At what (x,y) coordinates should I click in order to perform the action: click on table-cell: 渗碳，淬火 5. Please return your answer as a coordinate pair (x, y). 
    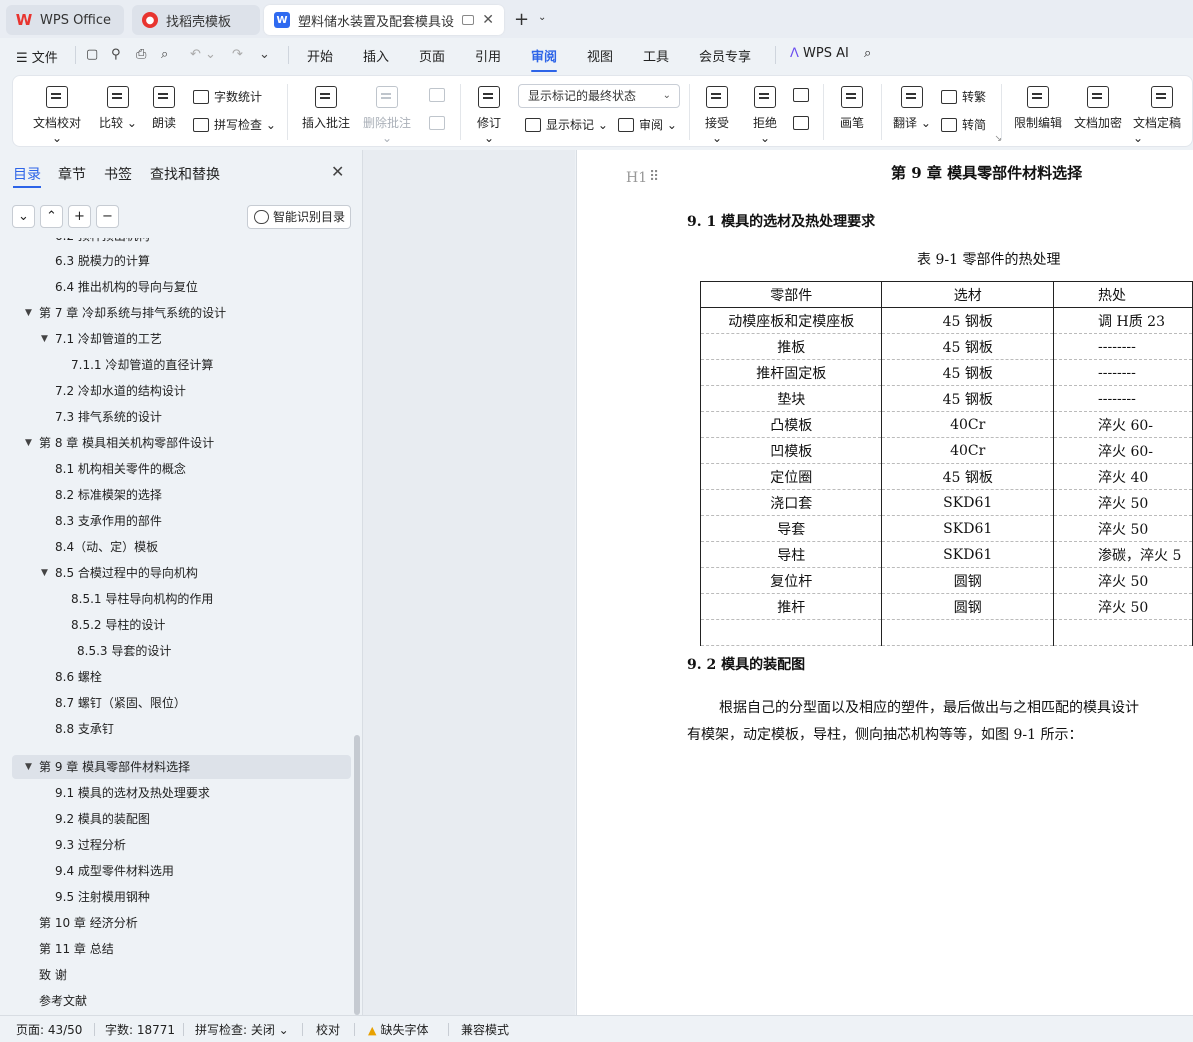
    Looking at the image, I should click on (1123, 554).